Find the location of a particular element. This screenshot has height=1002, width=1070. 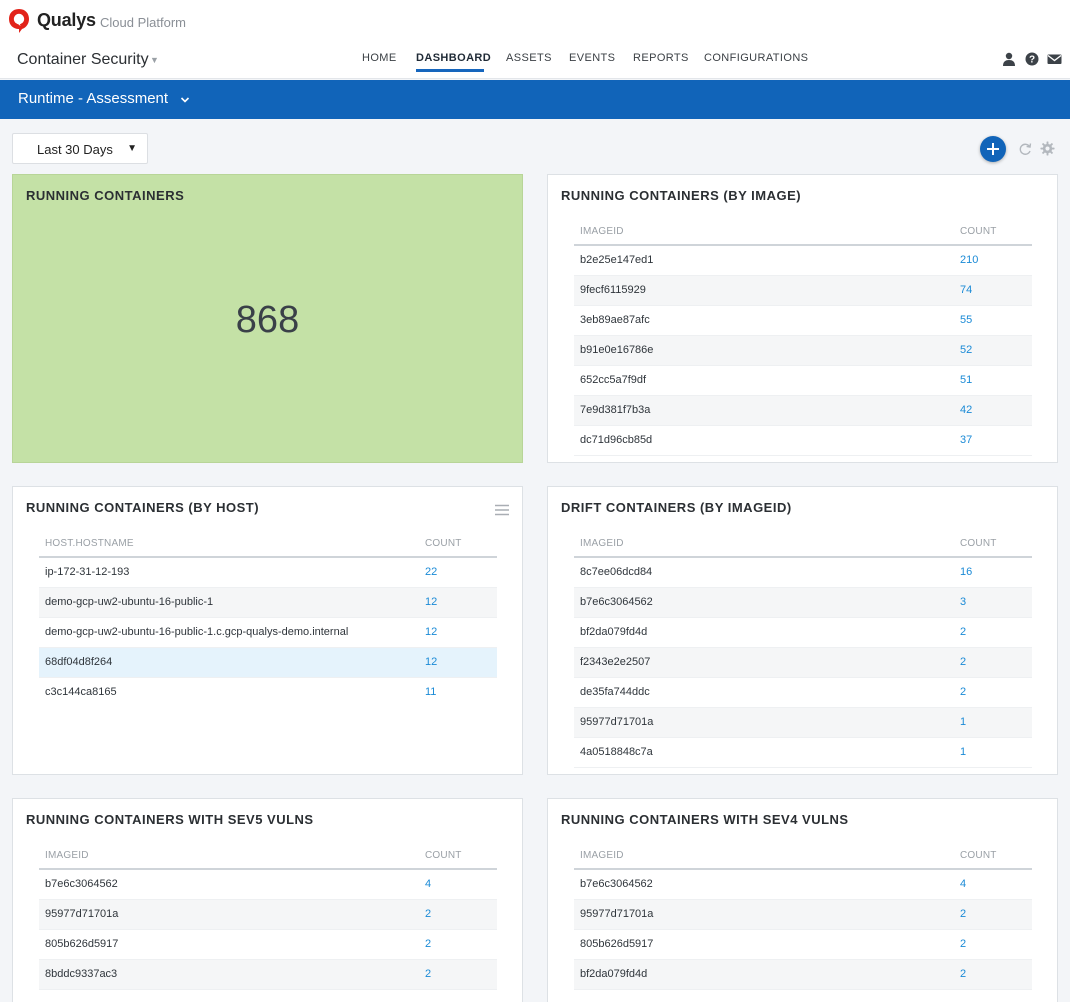

count-link: 37 is located at coordinates (993, 440).